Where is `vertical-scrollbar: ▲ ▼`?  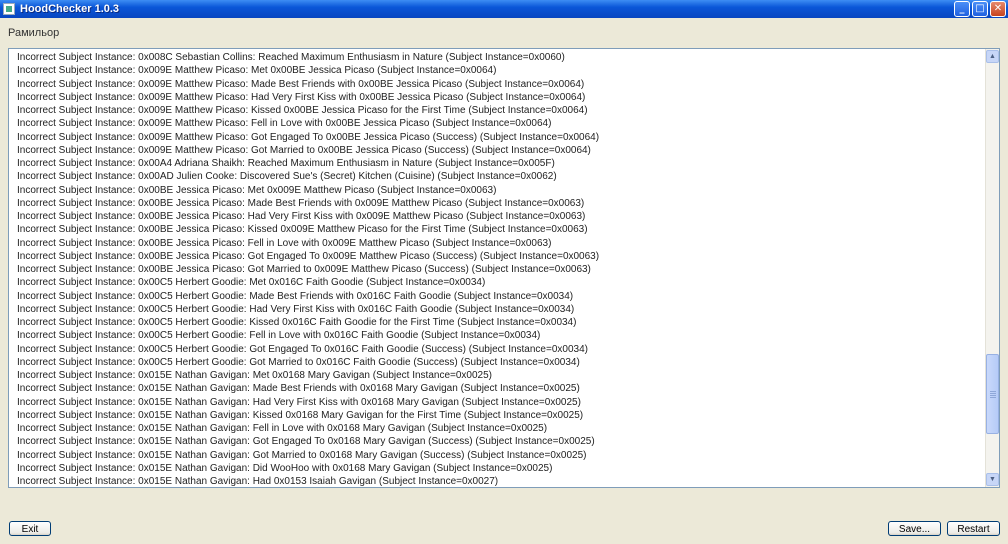 vertical-scrollbar: ▲ ▼ is located at coordinates (992, 268).